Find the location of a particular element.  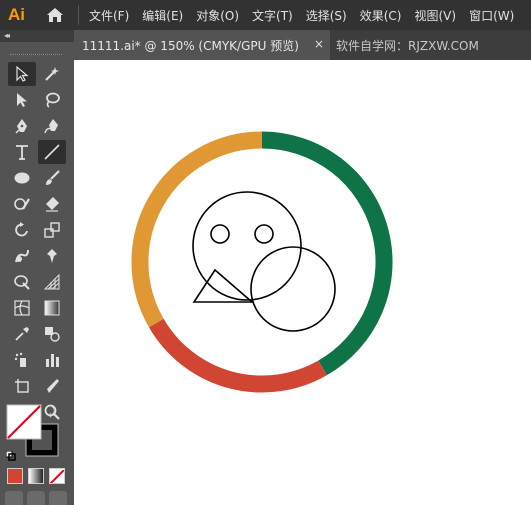

shape-builder-icon is located at coordinates (22, 282).